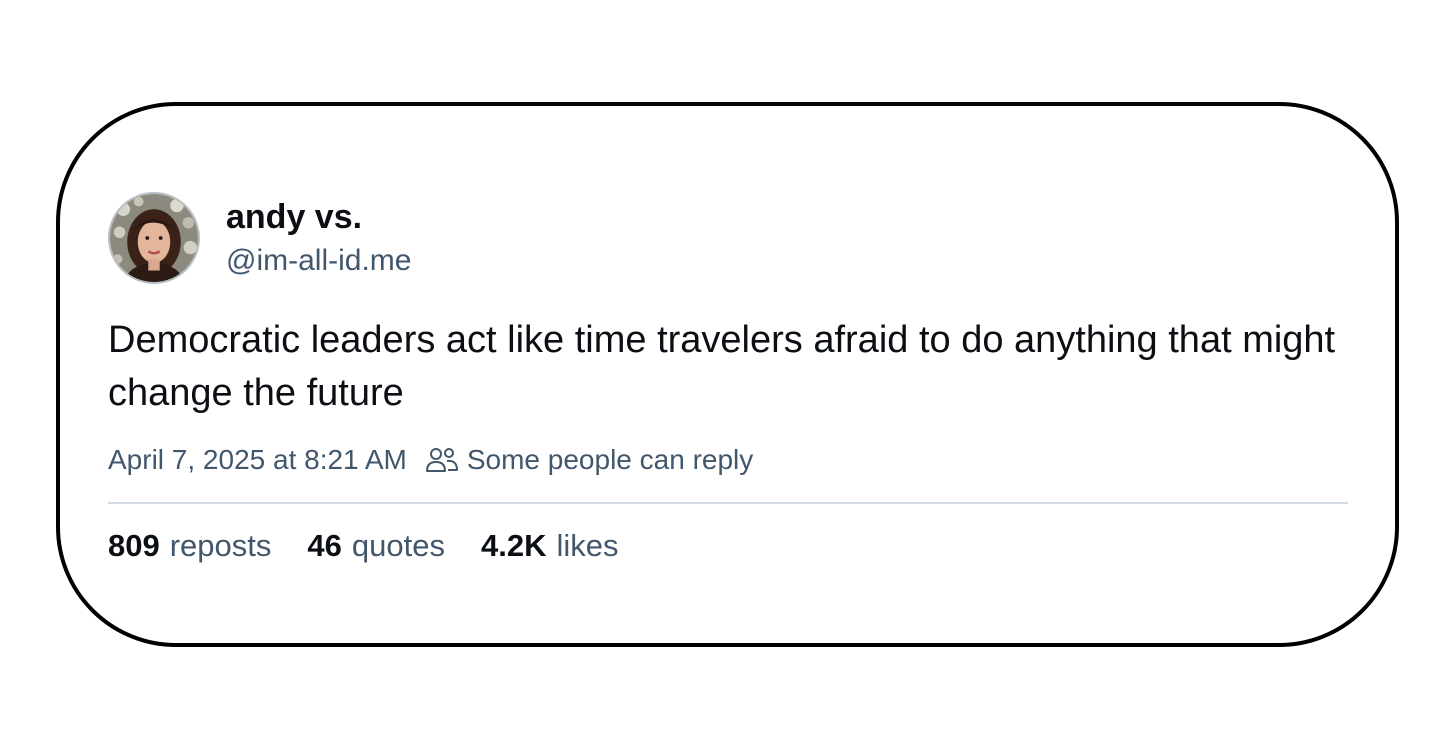 The image size is (1456, 749). Describe the element at coordinates (587, 545) in the screenshot. I see `likes-label: likes` at that location.